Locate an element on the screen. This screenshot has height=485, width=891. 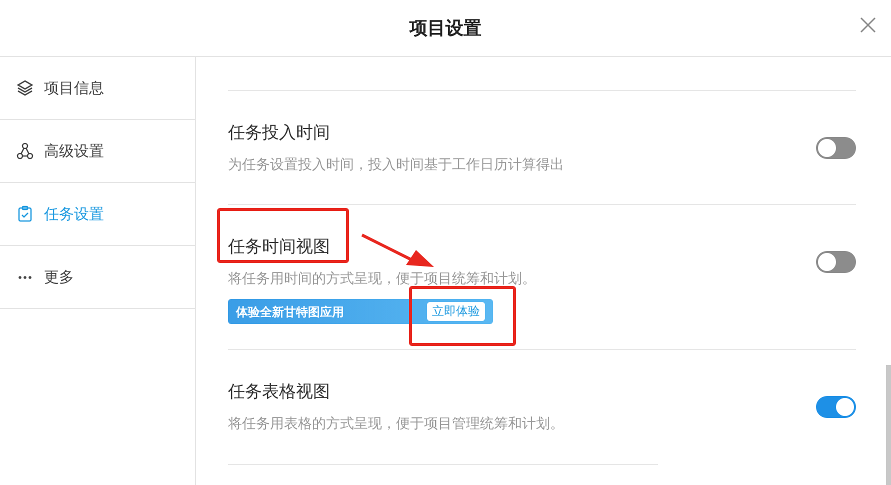
more-icon is located at coordinates (25, 277).